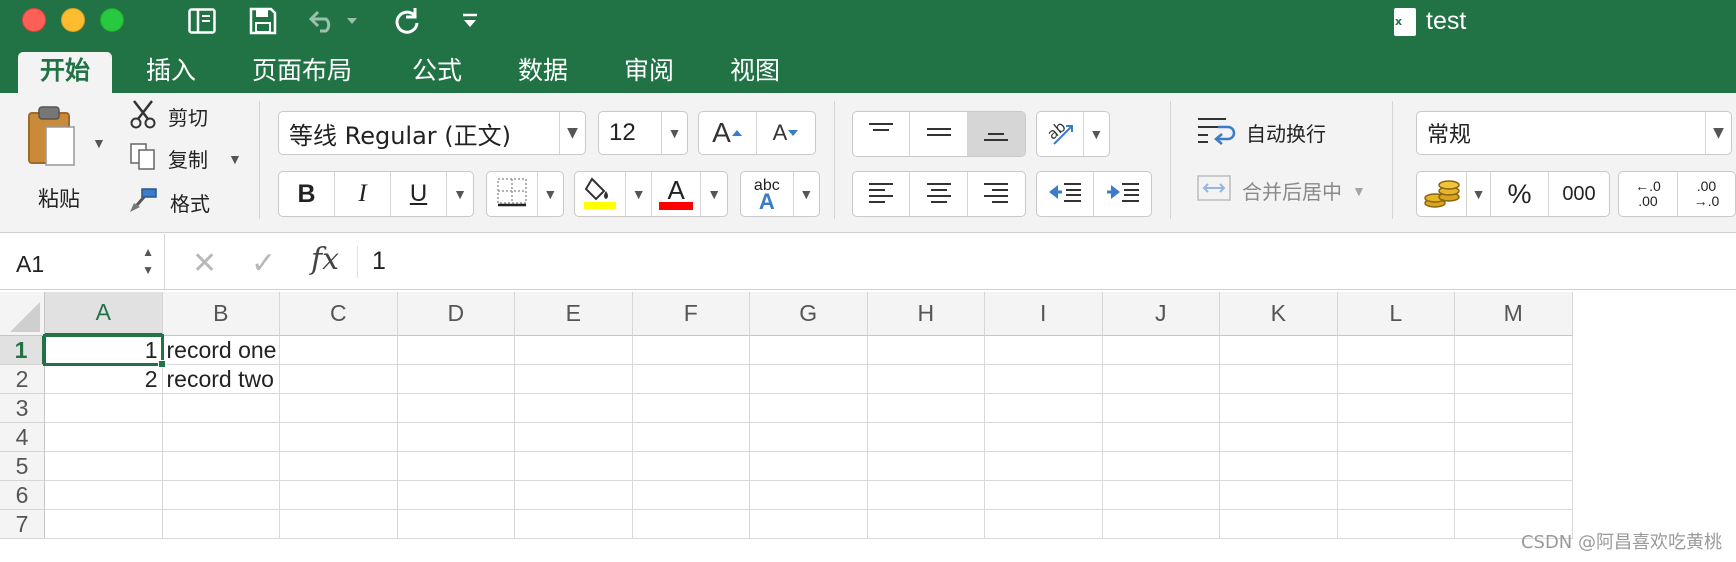  I want to click on tab-page-layout: 页面布局, so click(302, 72).